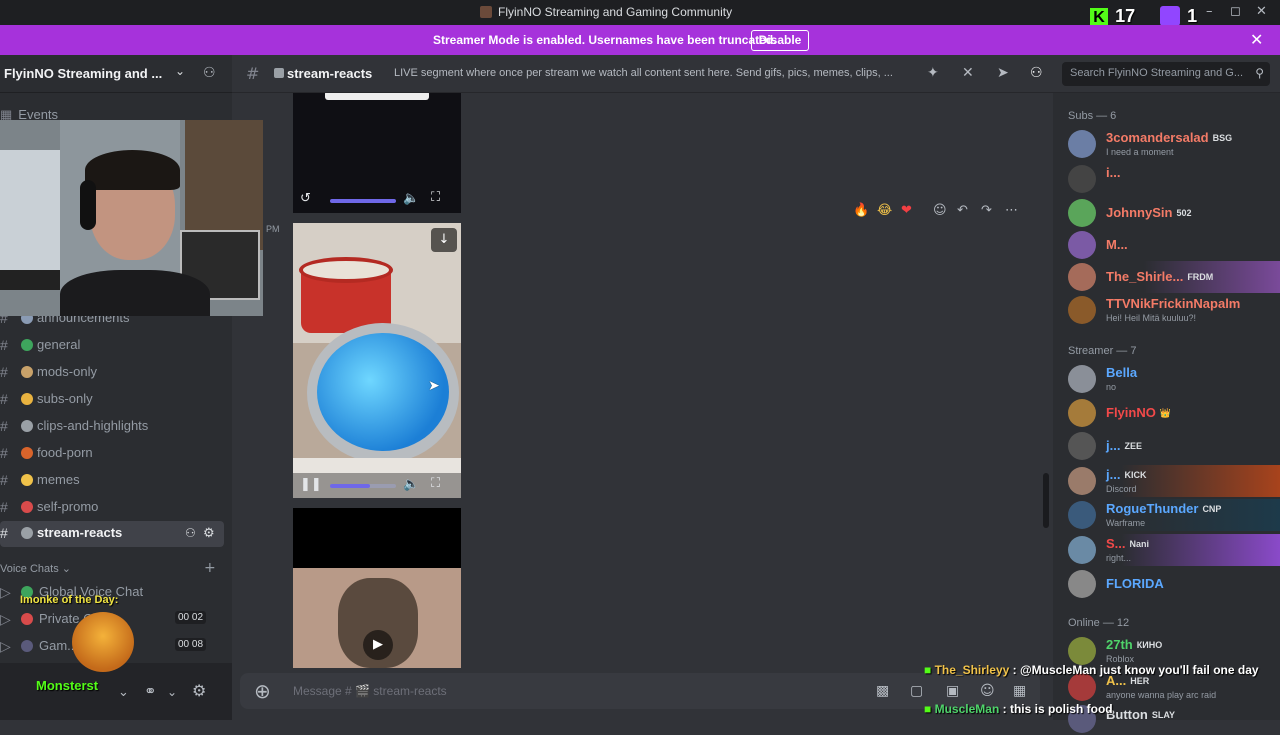  Describe the element at coordinates (1046, 500) in the screenshot. I see `scrollbar-thumb` at that location.